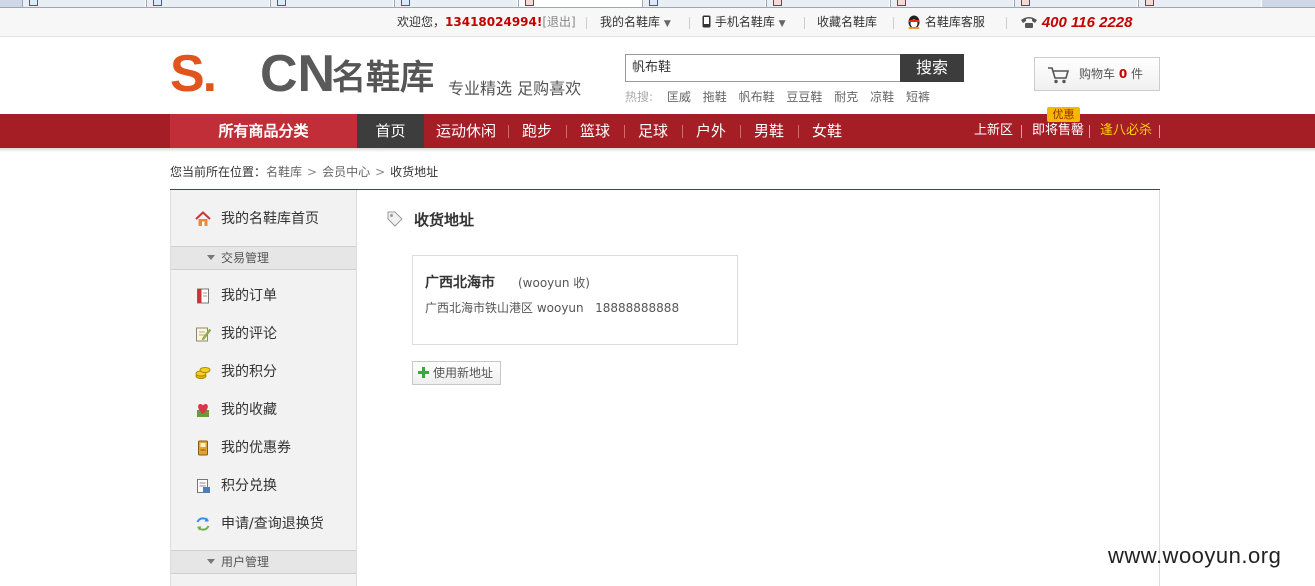  Describe the element at coordinates (444, 220) in the screenshot. I see `page-title: 收货地址` at that location.